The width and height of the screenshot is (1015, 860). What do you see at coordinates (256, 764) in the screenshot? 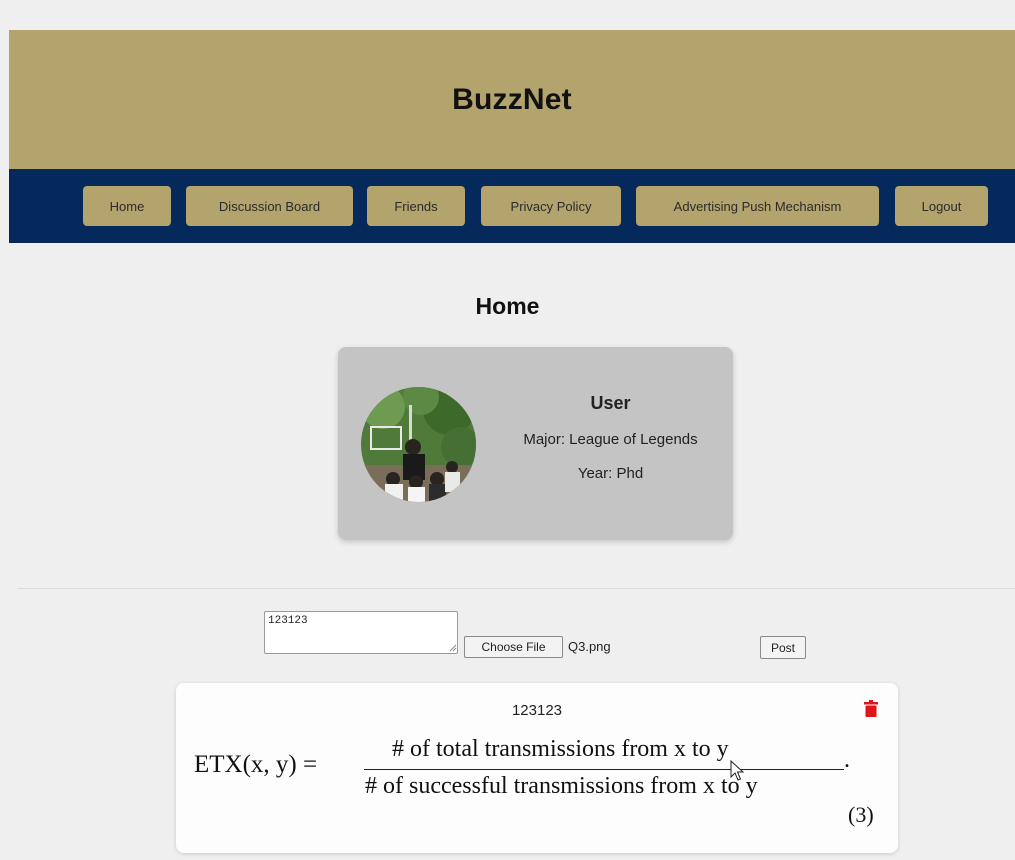
I see `formula-lhs: ETX(x, y) =` at bounding box center [256, 764].